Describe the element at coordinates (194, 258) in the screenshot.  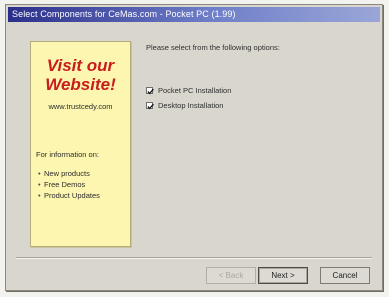
I see `footer-divider` at that location.